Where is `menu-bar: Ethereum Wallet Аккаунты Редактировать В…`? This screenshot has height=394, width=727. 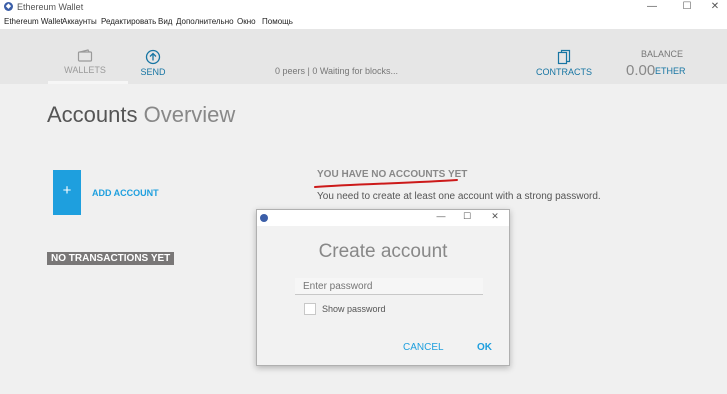 menu-bar: Ethereum Wallet Аккаунты Редактировать В… is located at coordinates (363, 21).